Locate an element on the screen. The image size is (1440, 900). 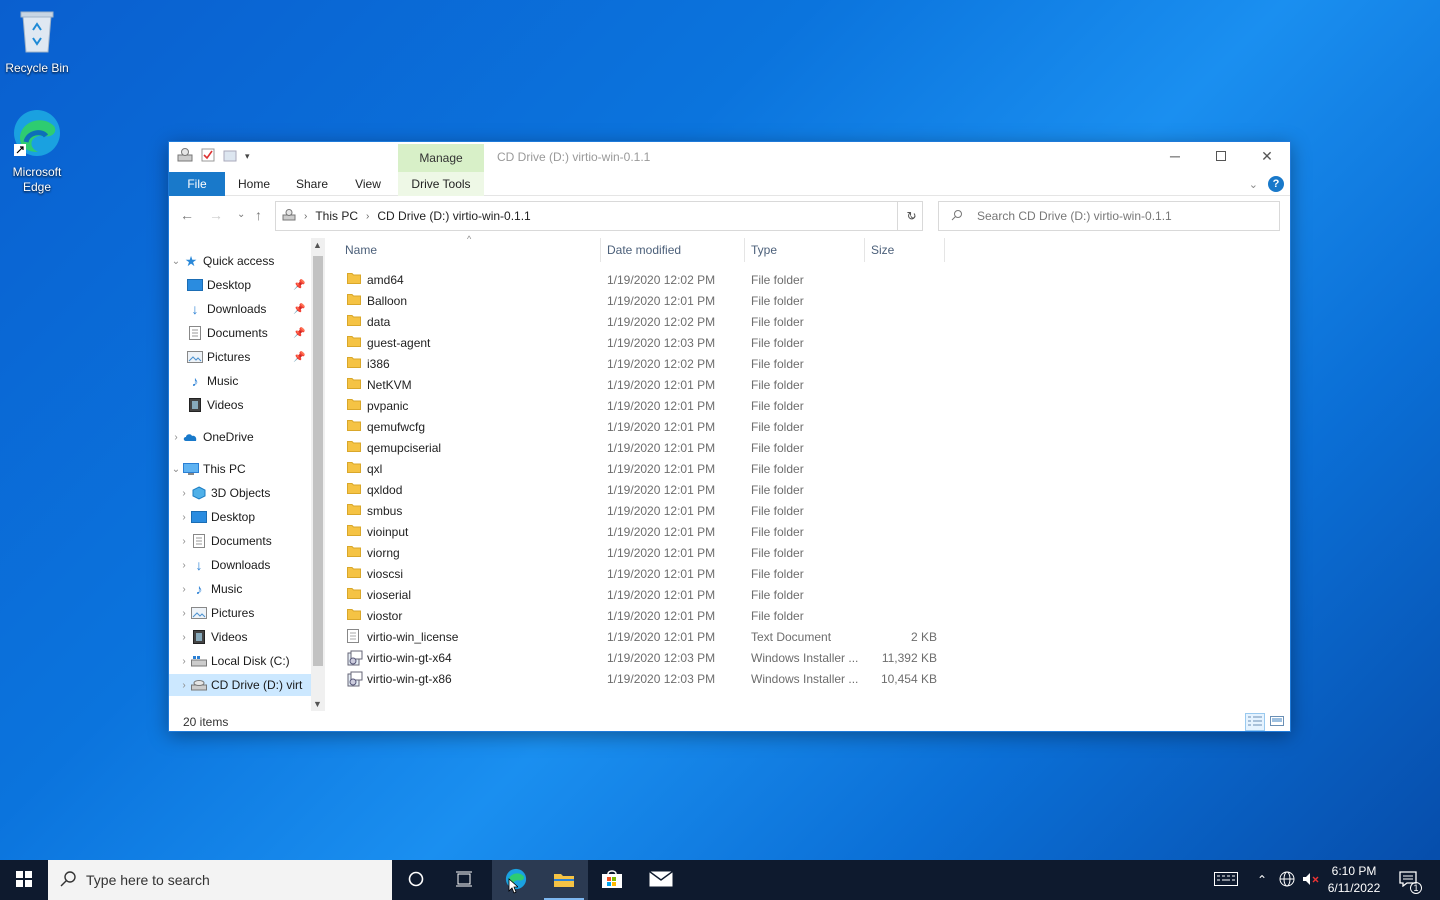
new-folder-icon is located at coordinates (230, 156).